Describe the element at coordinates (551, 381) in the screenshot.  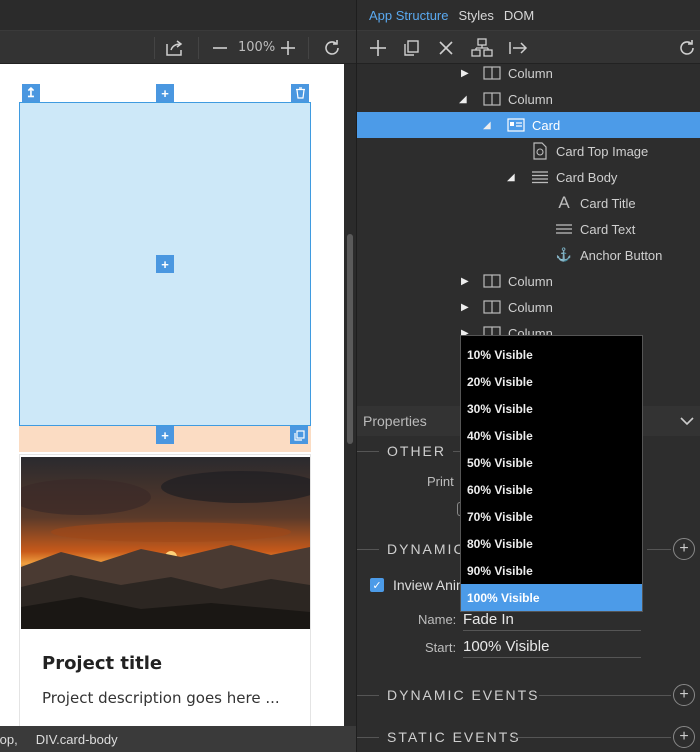
I see `dropdown-option: 20% Visible` at that location.